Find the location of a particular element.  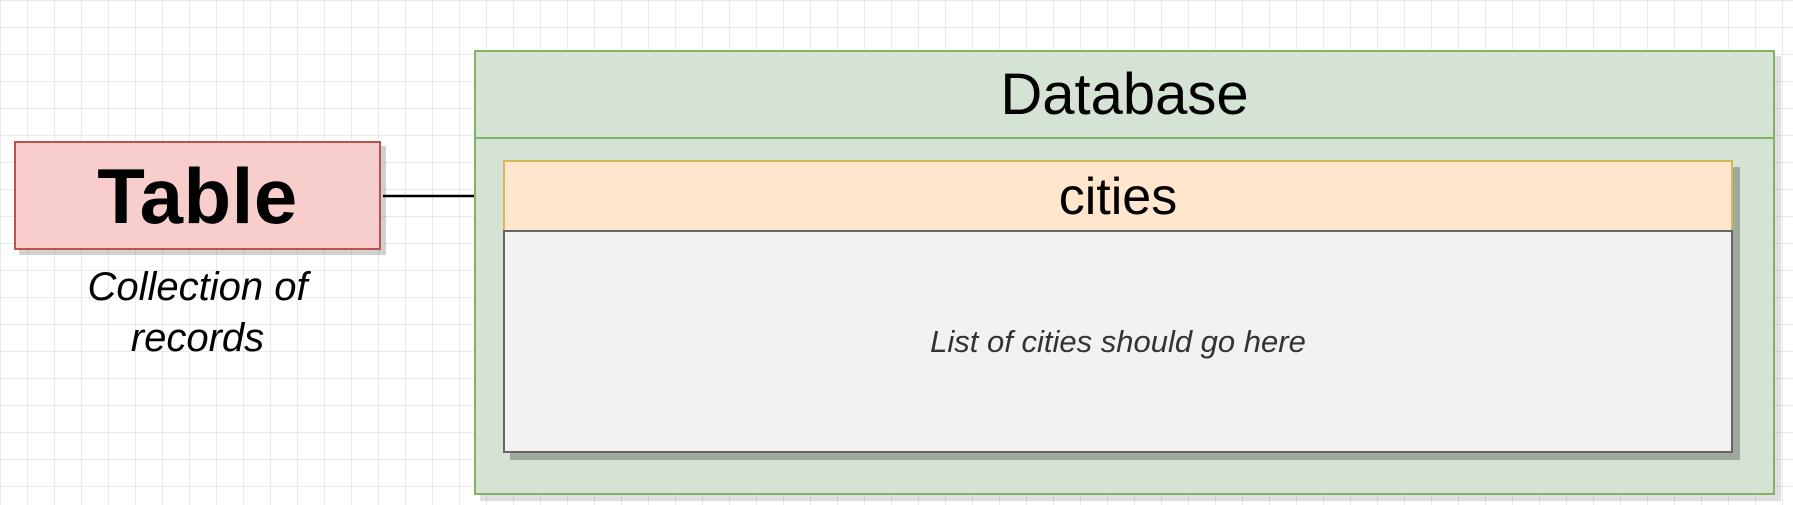

table-caption-line-2: records is located at coordinates (197, 338).